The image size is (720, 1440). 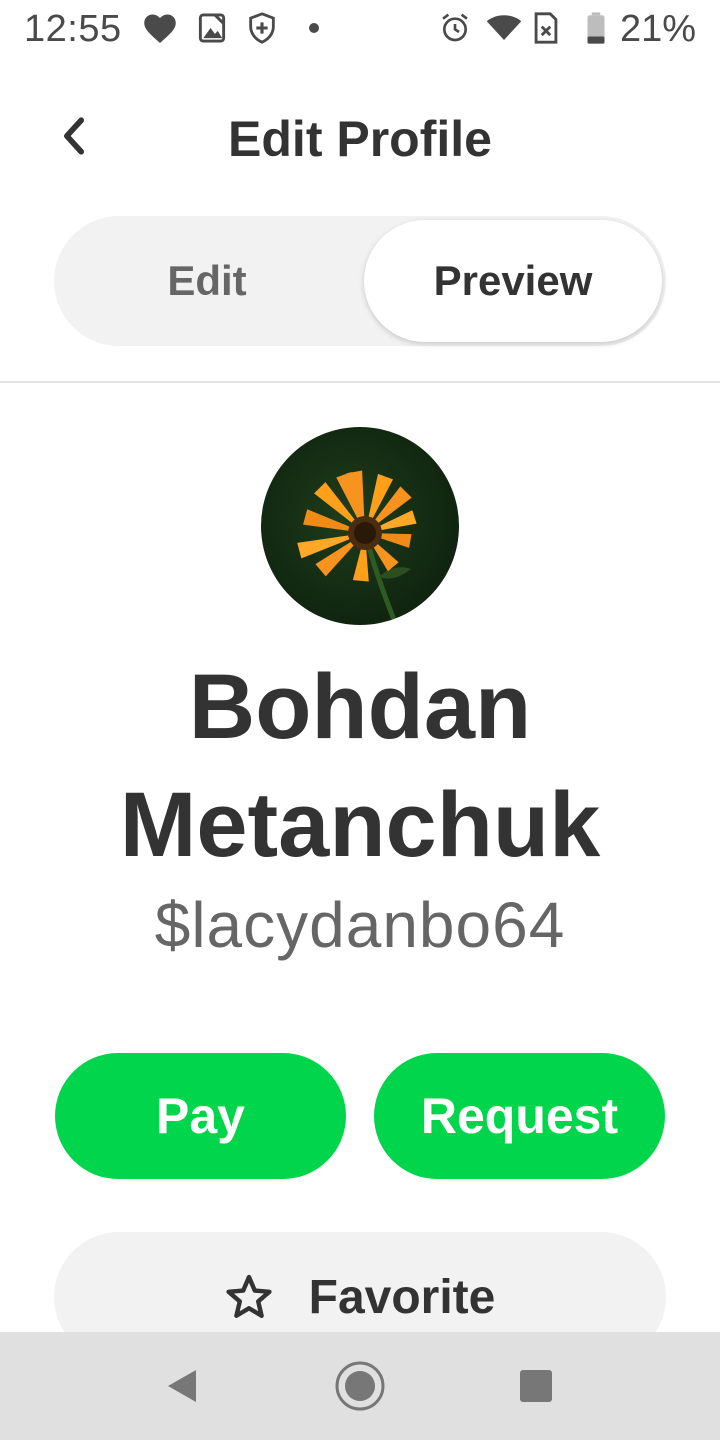 I want to click on flower-photo, so click(x=357, y=547).